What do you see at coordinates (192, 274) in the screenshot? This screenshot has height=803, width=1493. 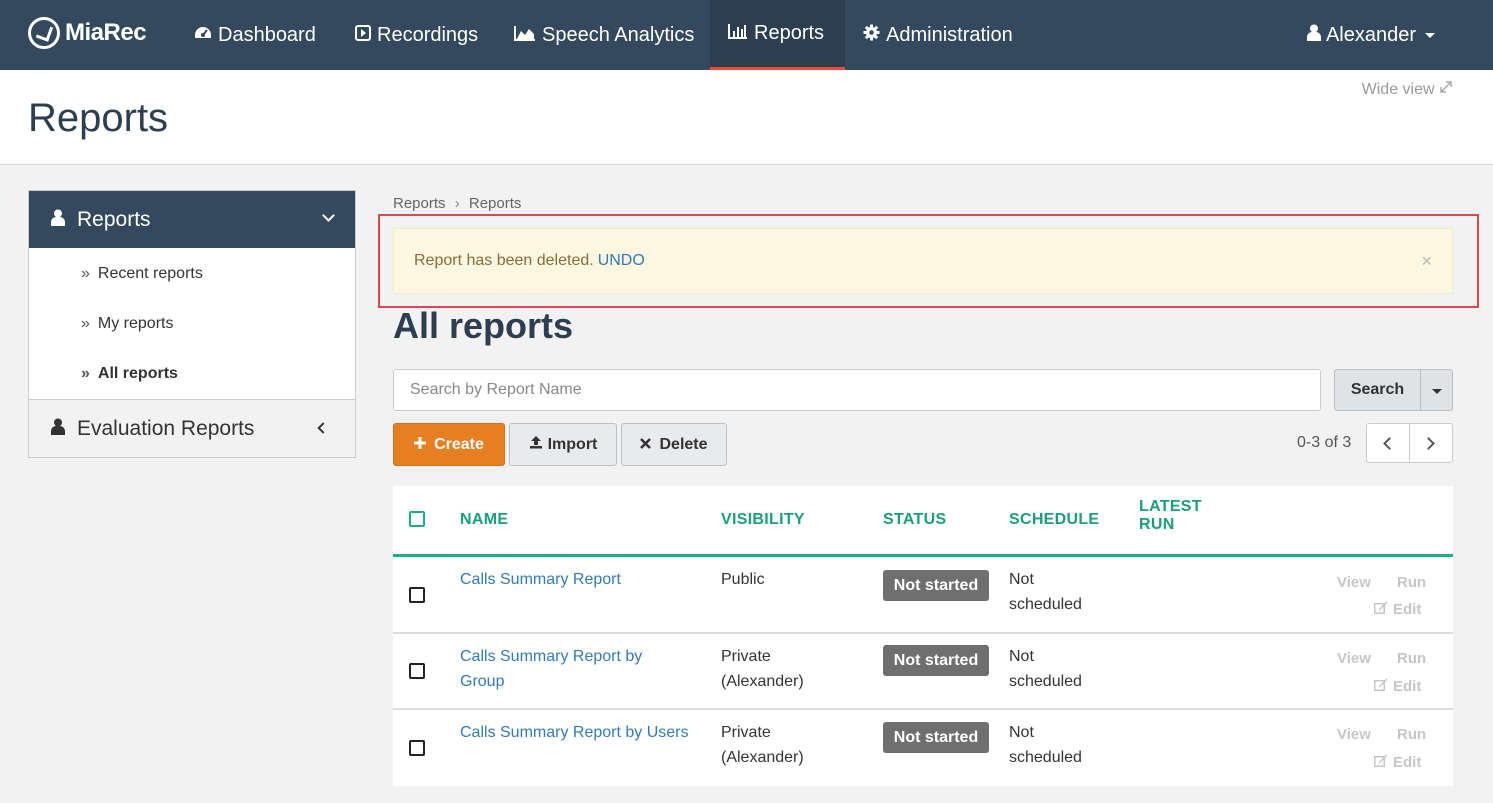 I see `sidebar-item-recent-reports: » Recent reports` at bounding box center [192, 274].